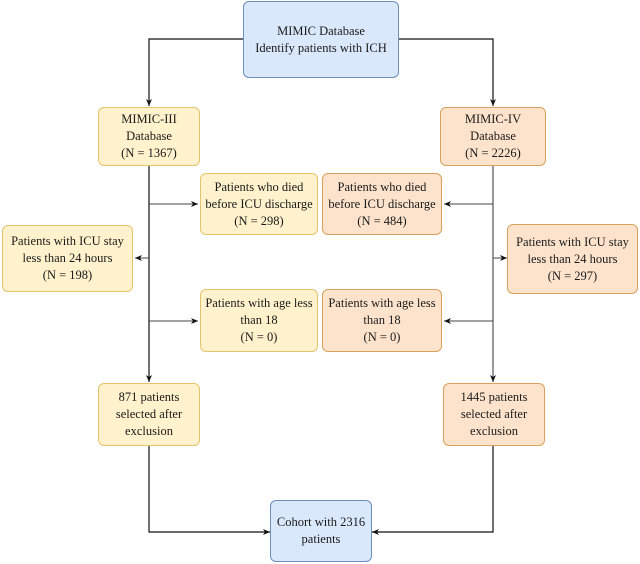 The image size is (640, 564). I want to click on node-cohort: Cohort with 2316 patients, so click(321, 531).